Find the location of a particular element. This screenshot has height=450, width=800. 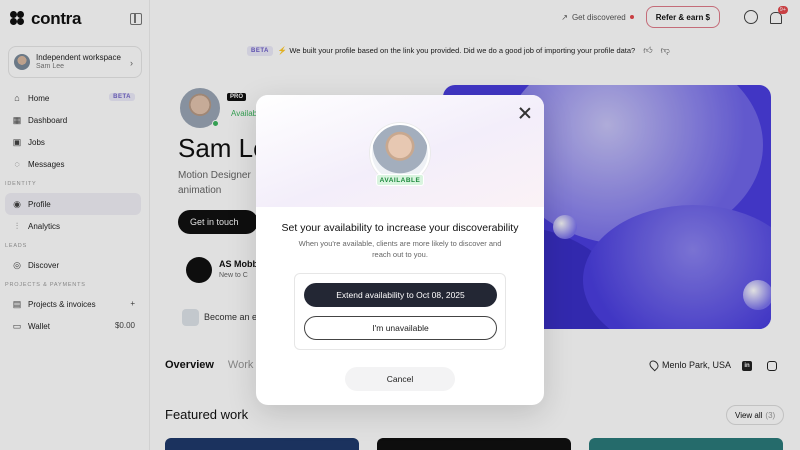

unavailable-button: I'm unavailable is located at coordinates (400, 328).